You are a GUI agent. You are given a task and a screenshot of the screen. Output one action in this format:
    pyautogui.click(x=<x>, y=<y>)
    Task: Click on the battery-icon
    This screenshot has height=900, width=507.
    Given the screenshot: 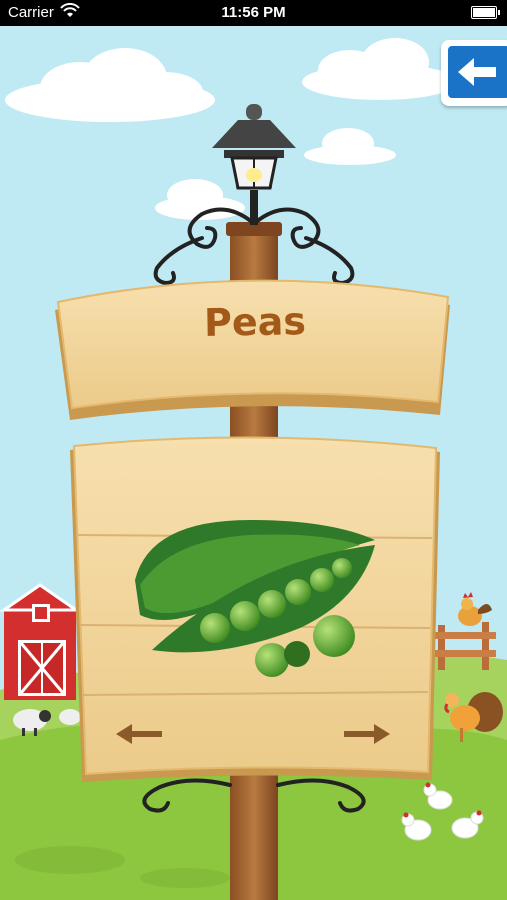 What is the action you would take?
    pyautogui.click(x=485, y=12)
    